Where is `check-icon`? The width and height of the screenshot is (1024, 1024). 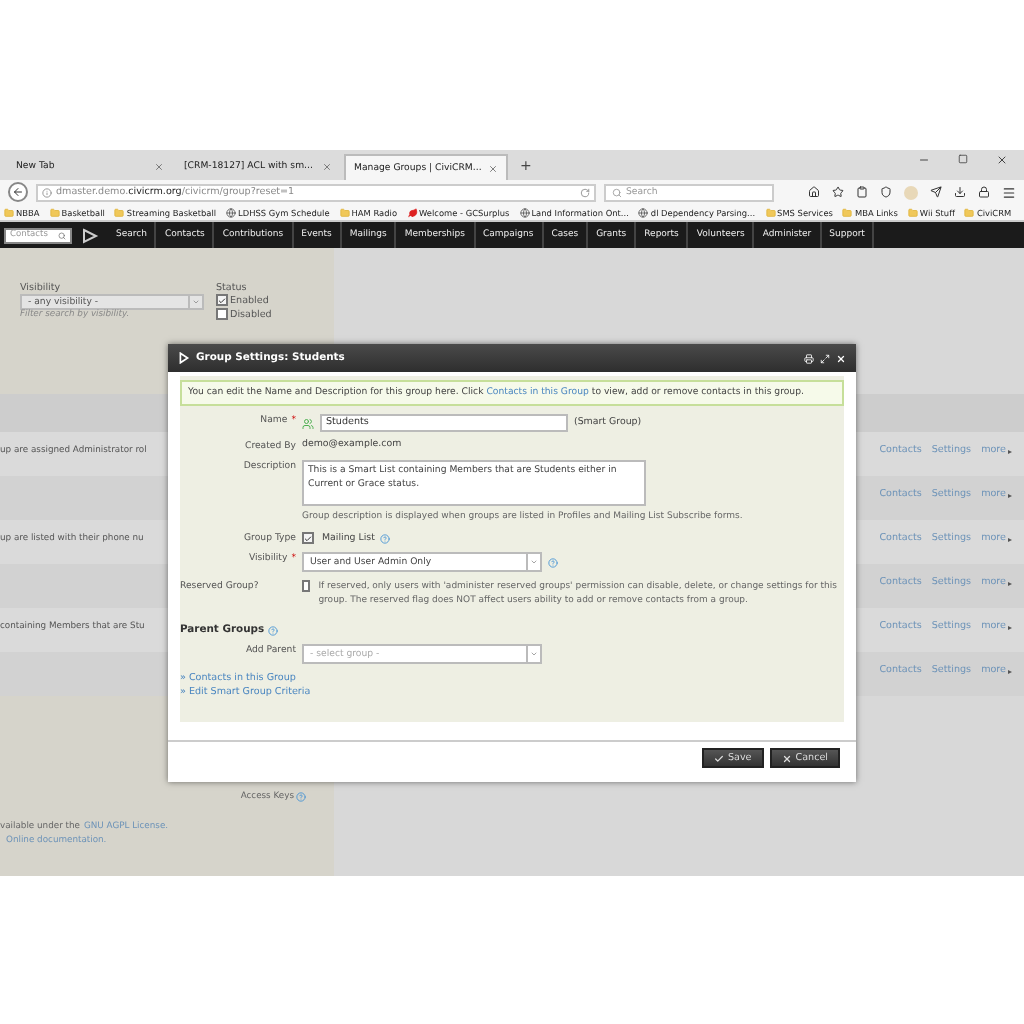 check-icon is located at coordinates (718, 758).